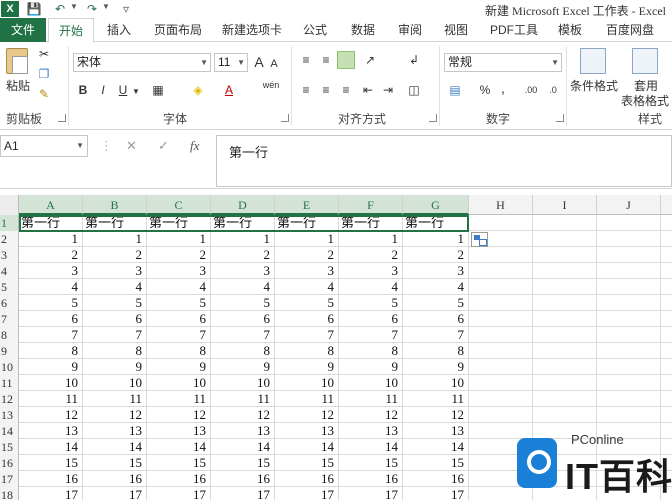 The height and width of the screenshot is (500, 672). I want to click on font-launcher-icon, so click(285, 118).